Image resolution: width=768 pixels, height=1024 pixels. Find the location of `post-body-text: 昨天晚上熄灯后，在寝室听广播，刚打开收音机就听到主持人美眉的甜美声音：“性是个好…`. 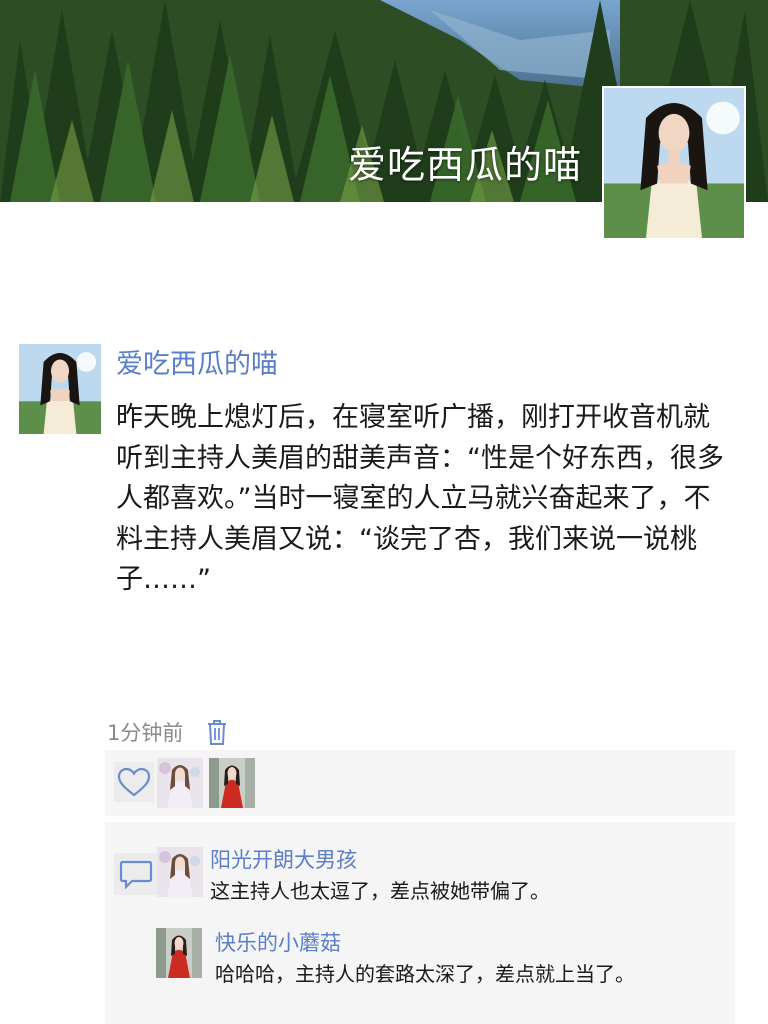

post-body-text: 昨天晚上熄灯后，在寝室听广播，刚打开收音机就听到主持人美眉的甜美声音：“性是个好… is located at coordinates (420, 498).